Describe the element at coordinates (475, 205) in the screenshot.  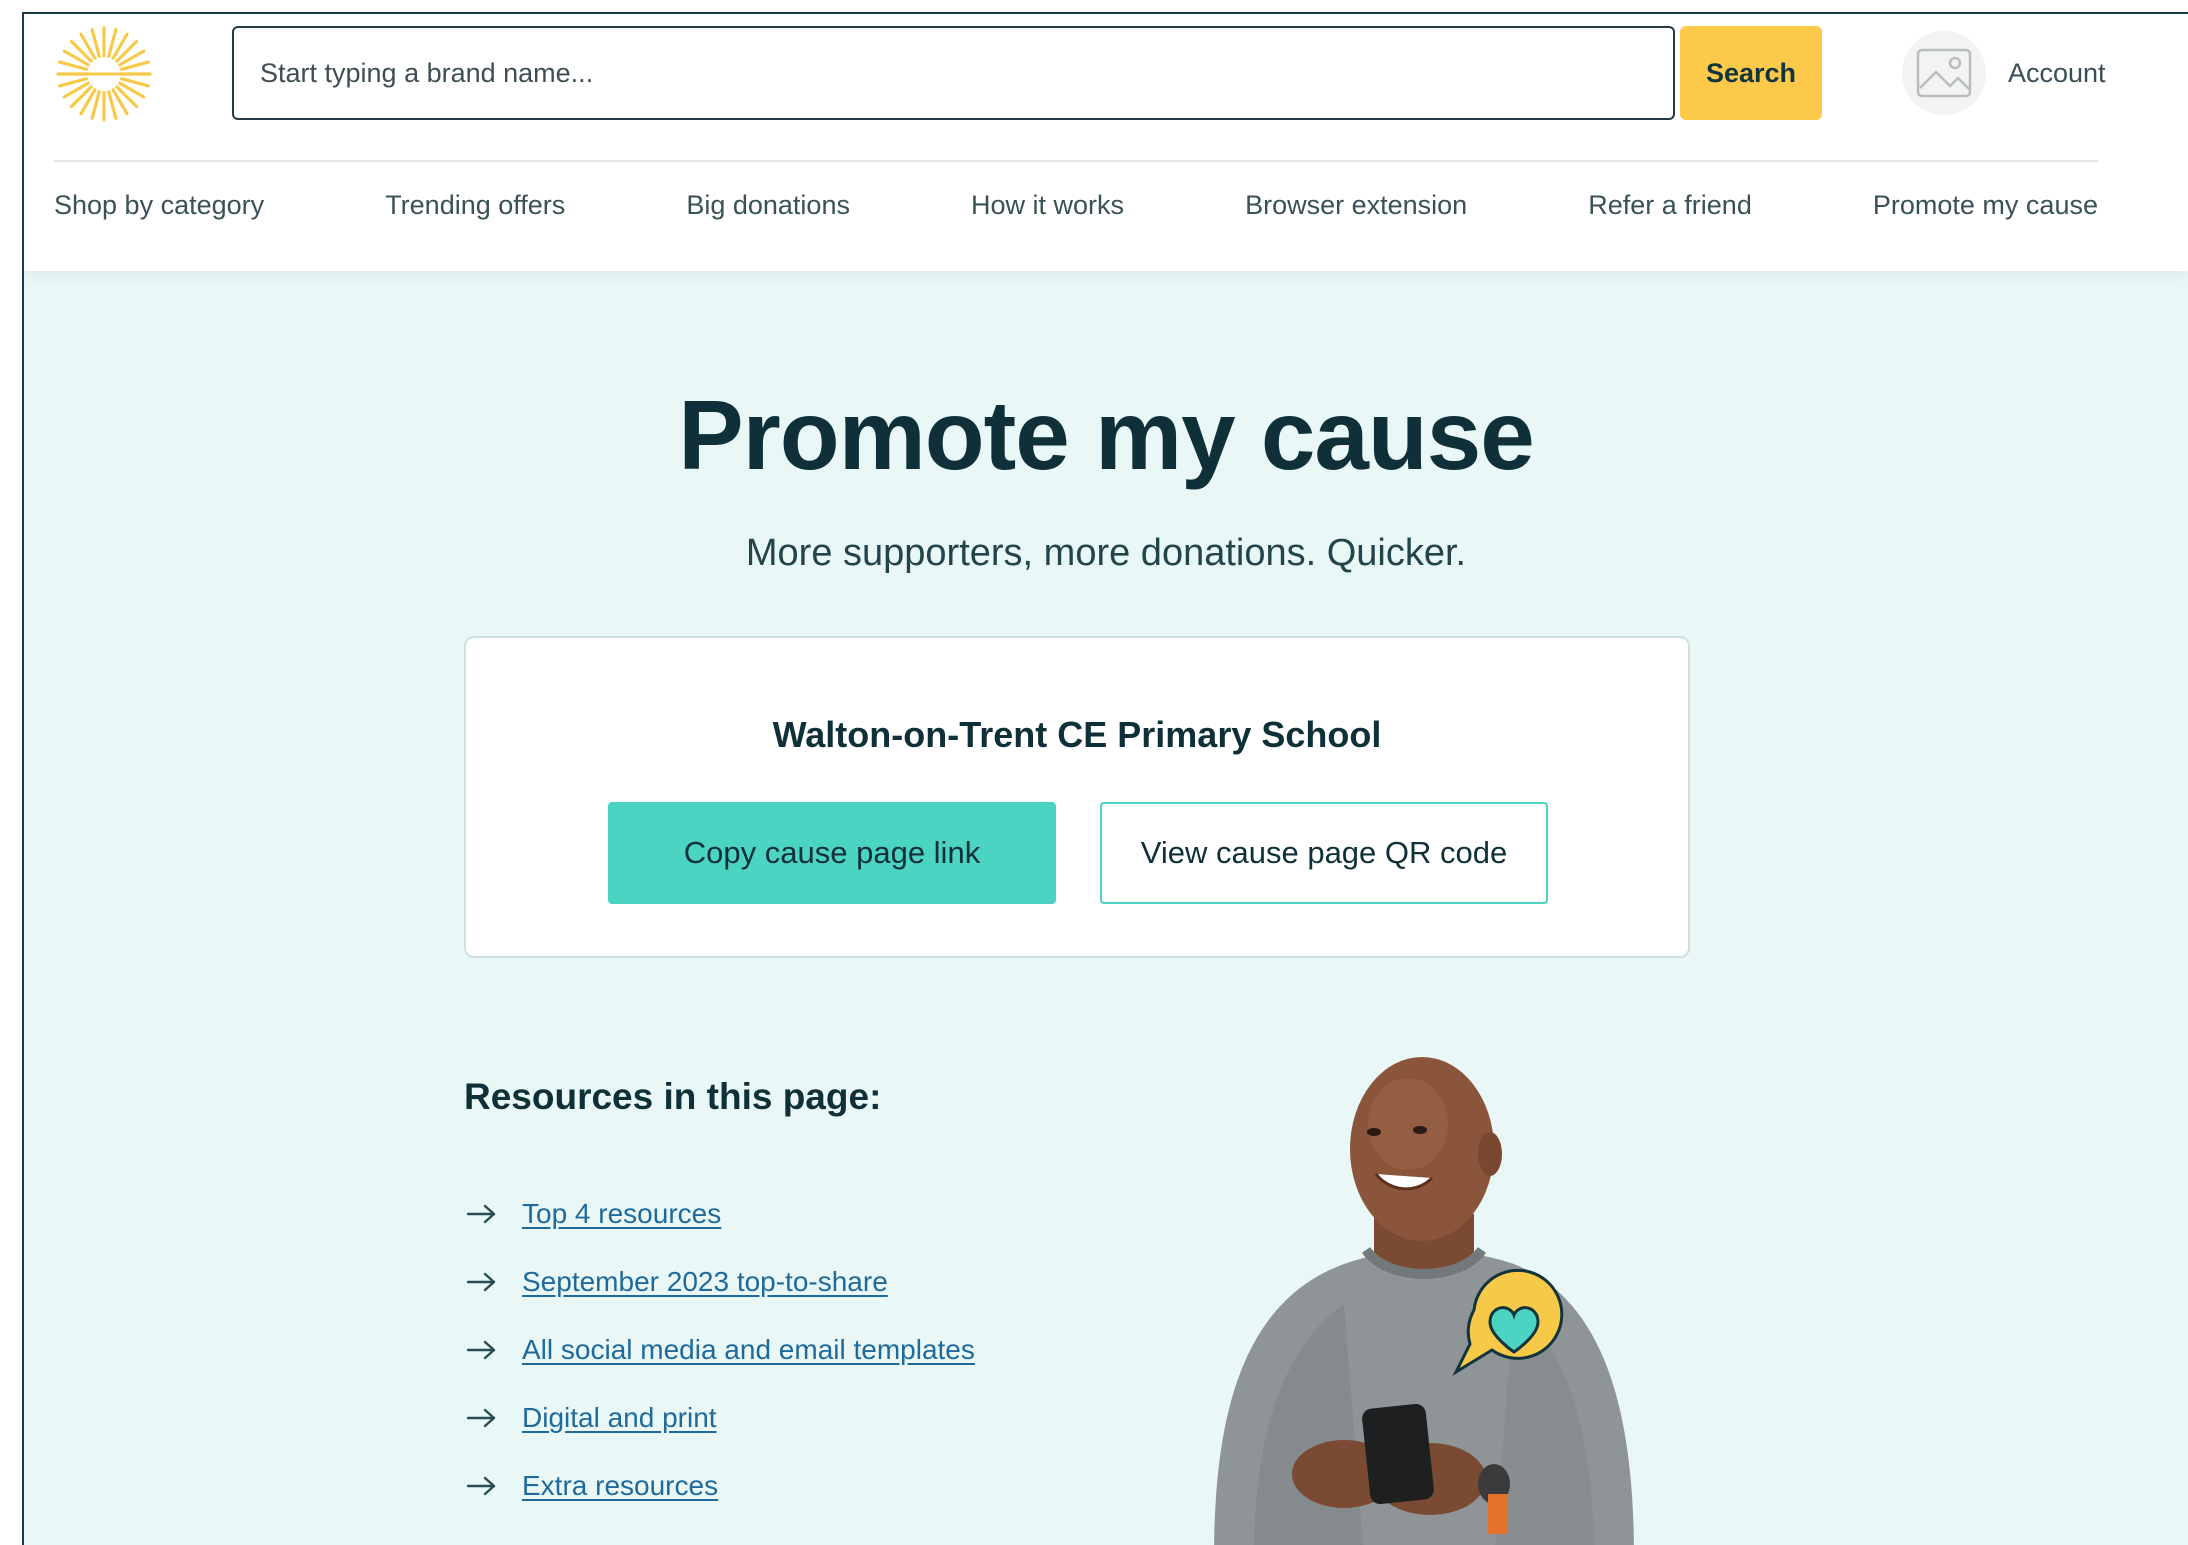
I see `nav-item-trending-offers: Trending offers` at that location.